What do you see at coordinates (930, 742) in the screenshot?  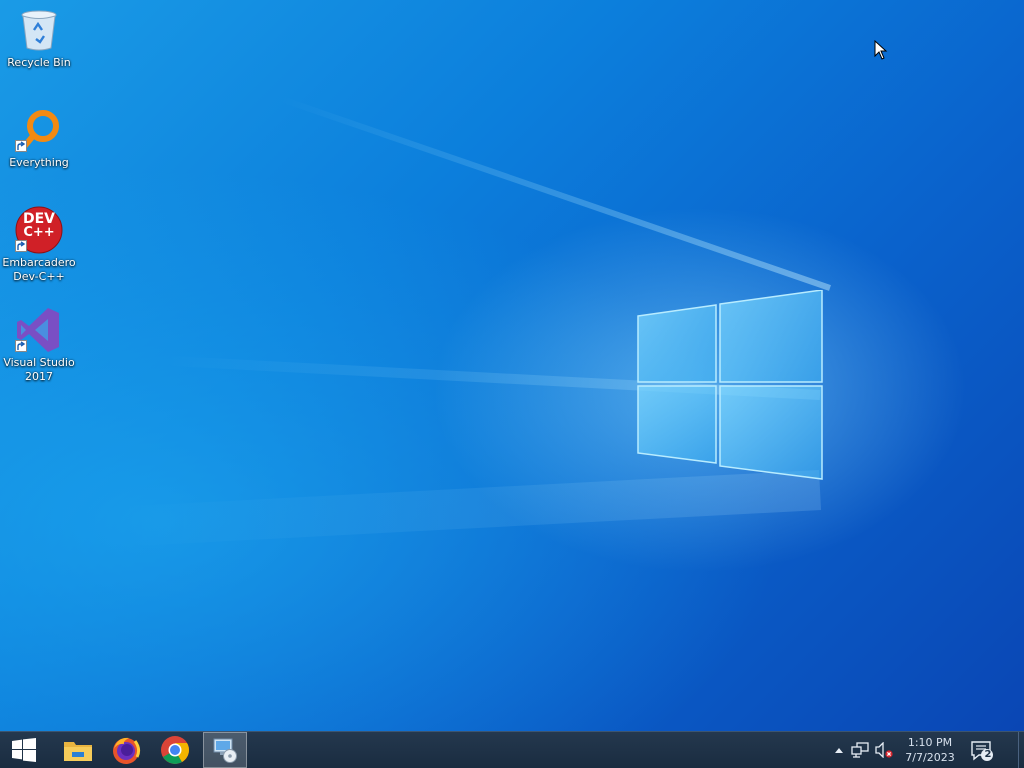 I see `clock-time: 1:10 PM` at bounding box center [930, 742].